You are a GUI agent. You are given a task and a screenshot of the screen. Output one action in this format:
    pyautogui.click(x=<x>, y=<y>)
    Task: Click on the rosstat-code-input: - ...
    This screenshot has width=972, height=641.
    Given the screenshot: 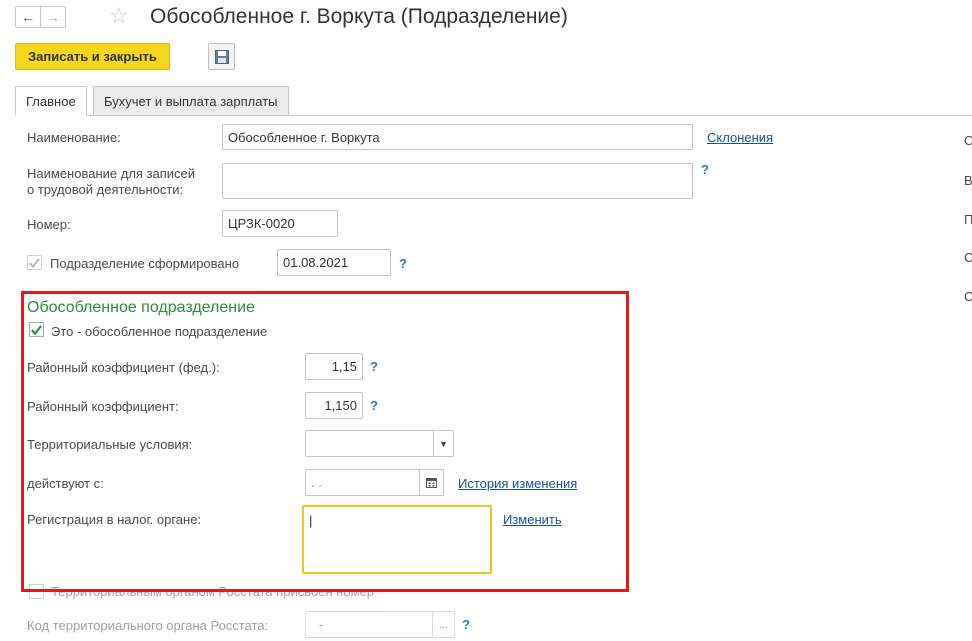 What is the action you would take?
    pyautogui.click(x=380, y=624)
    